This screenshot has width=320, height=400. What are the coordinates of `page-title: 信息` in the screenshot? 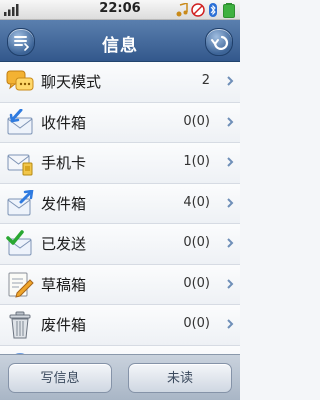 It's located at (120, 46).